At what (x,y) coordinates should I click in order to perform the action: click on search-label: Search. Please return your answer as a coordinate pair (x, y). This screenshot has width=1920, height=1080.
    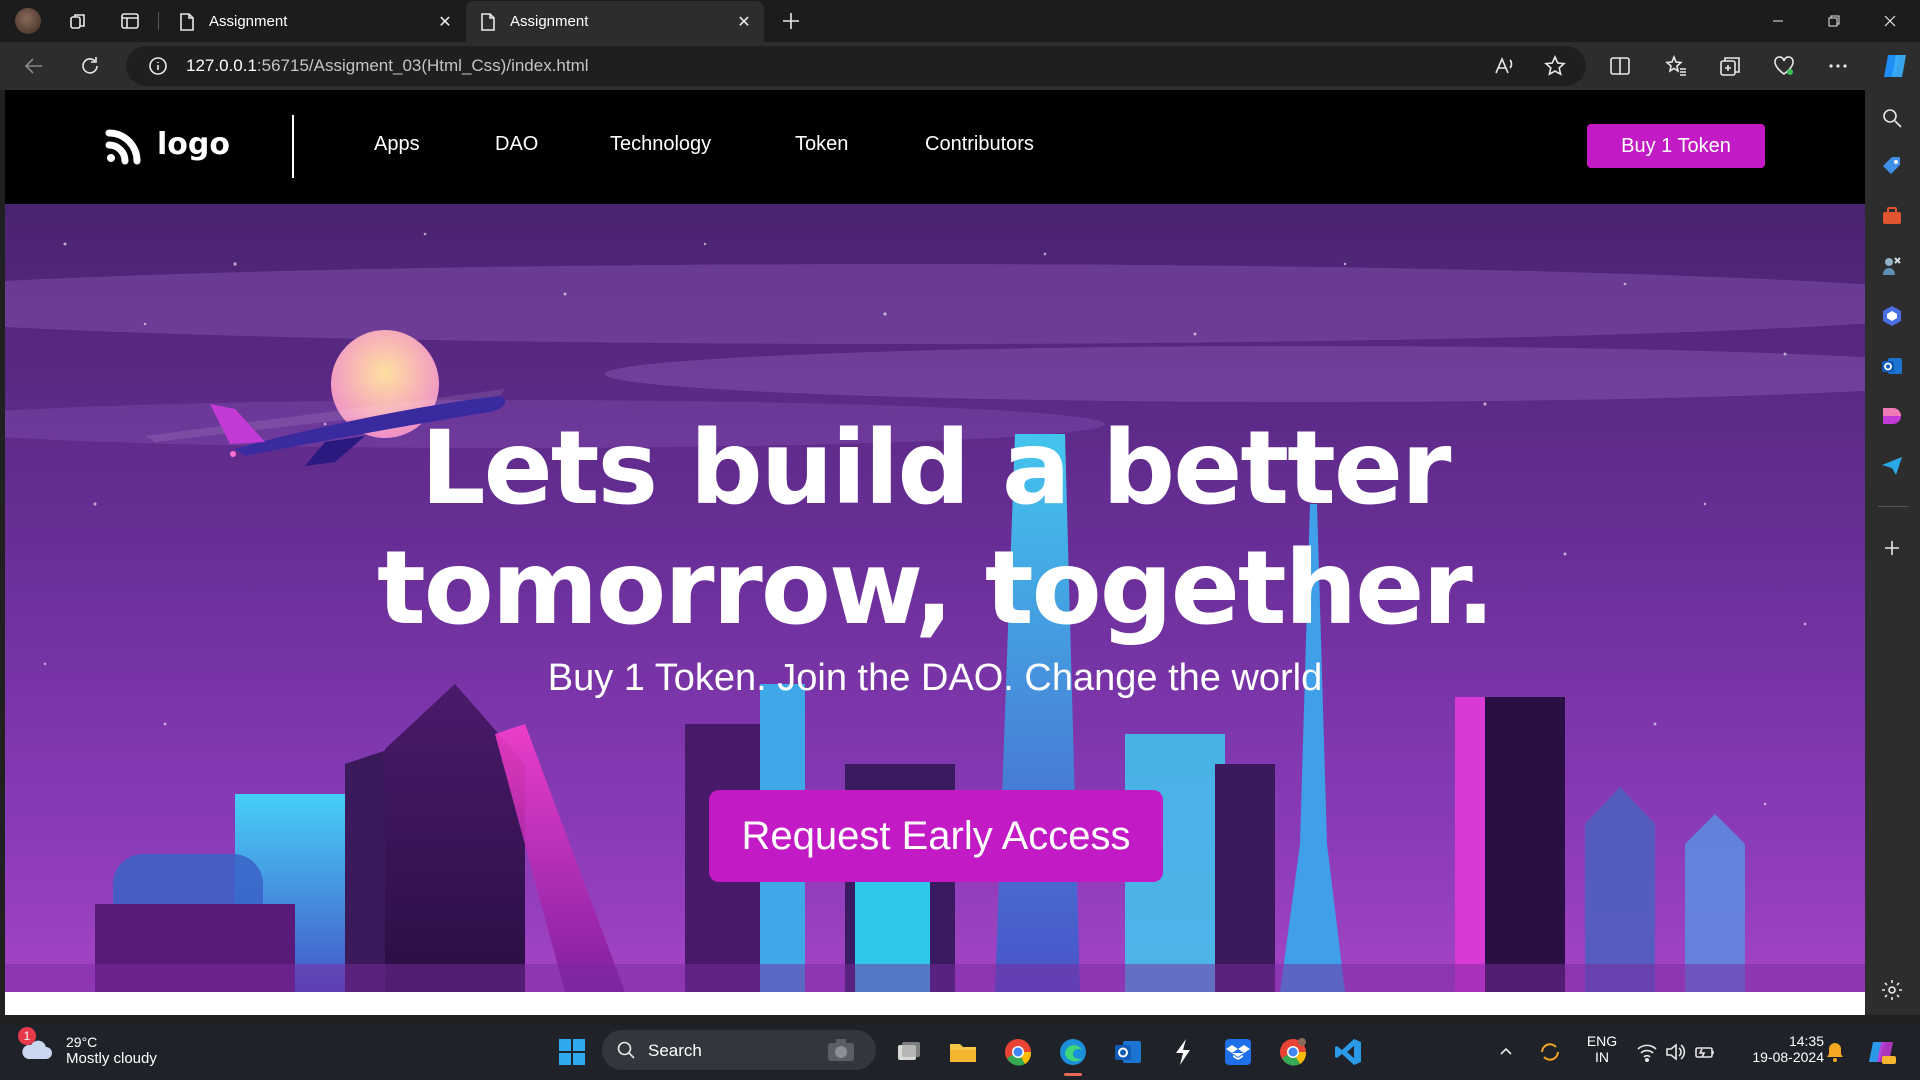
    Looking at the image, I should click on (675, 1050).